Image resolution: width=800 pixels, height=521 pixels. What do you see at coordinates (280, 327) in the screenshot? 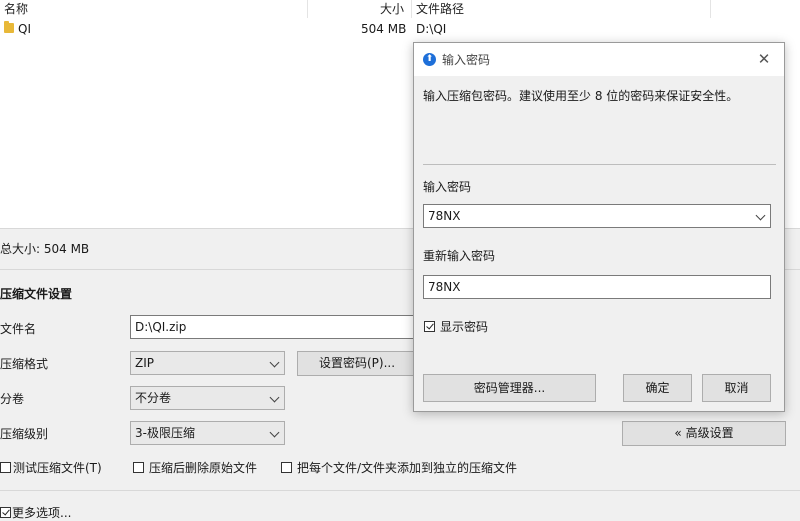
I see `filename-input: D:\QI.zip` at bounding box center [280, 327].